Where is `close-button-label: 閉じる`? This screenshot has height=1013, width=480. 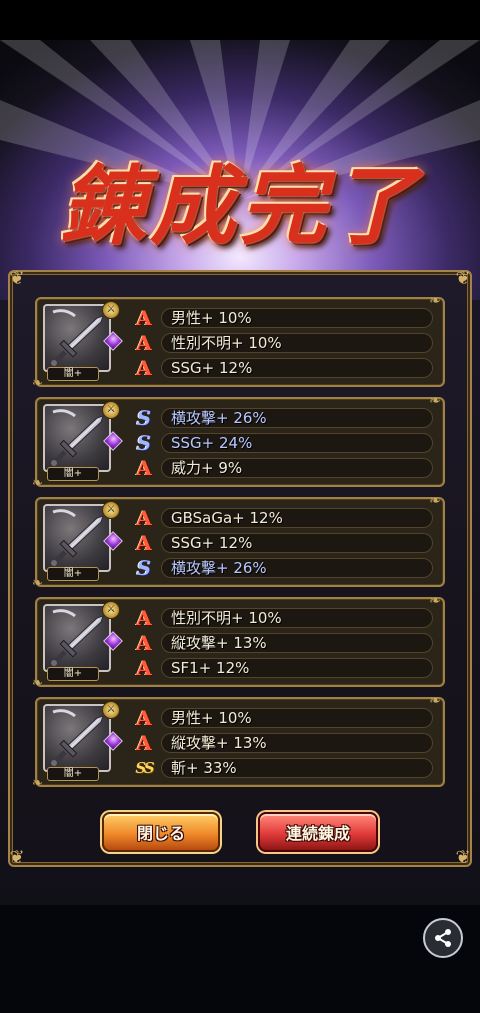
close-button-label: 閉じる is located at coordinates (160, 833).